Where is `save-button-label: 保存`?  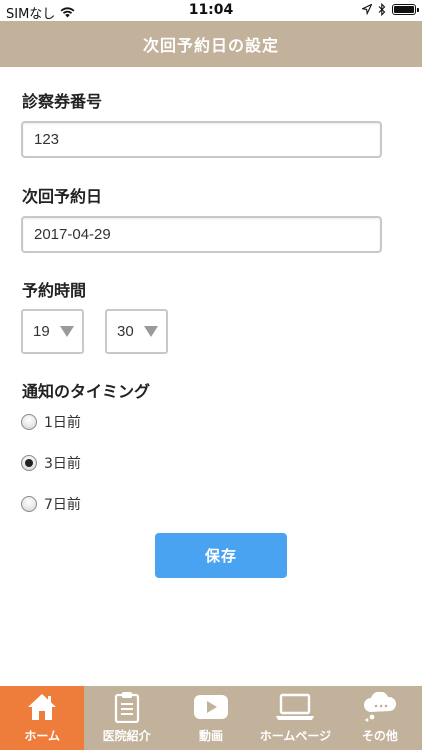 save-button-label: 保存 is located at coordinates (220, 556).